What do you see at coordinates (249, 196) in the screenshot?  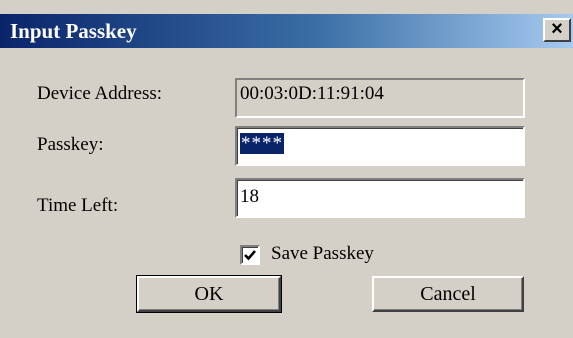 I see `time-left-value: 18` at bounding box center [249, 196].